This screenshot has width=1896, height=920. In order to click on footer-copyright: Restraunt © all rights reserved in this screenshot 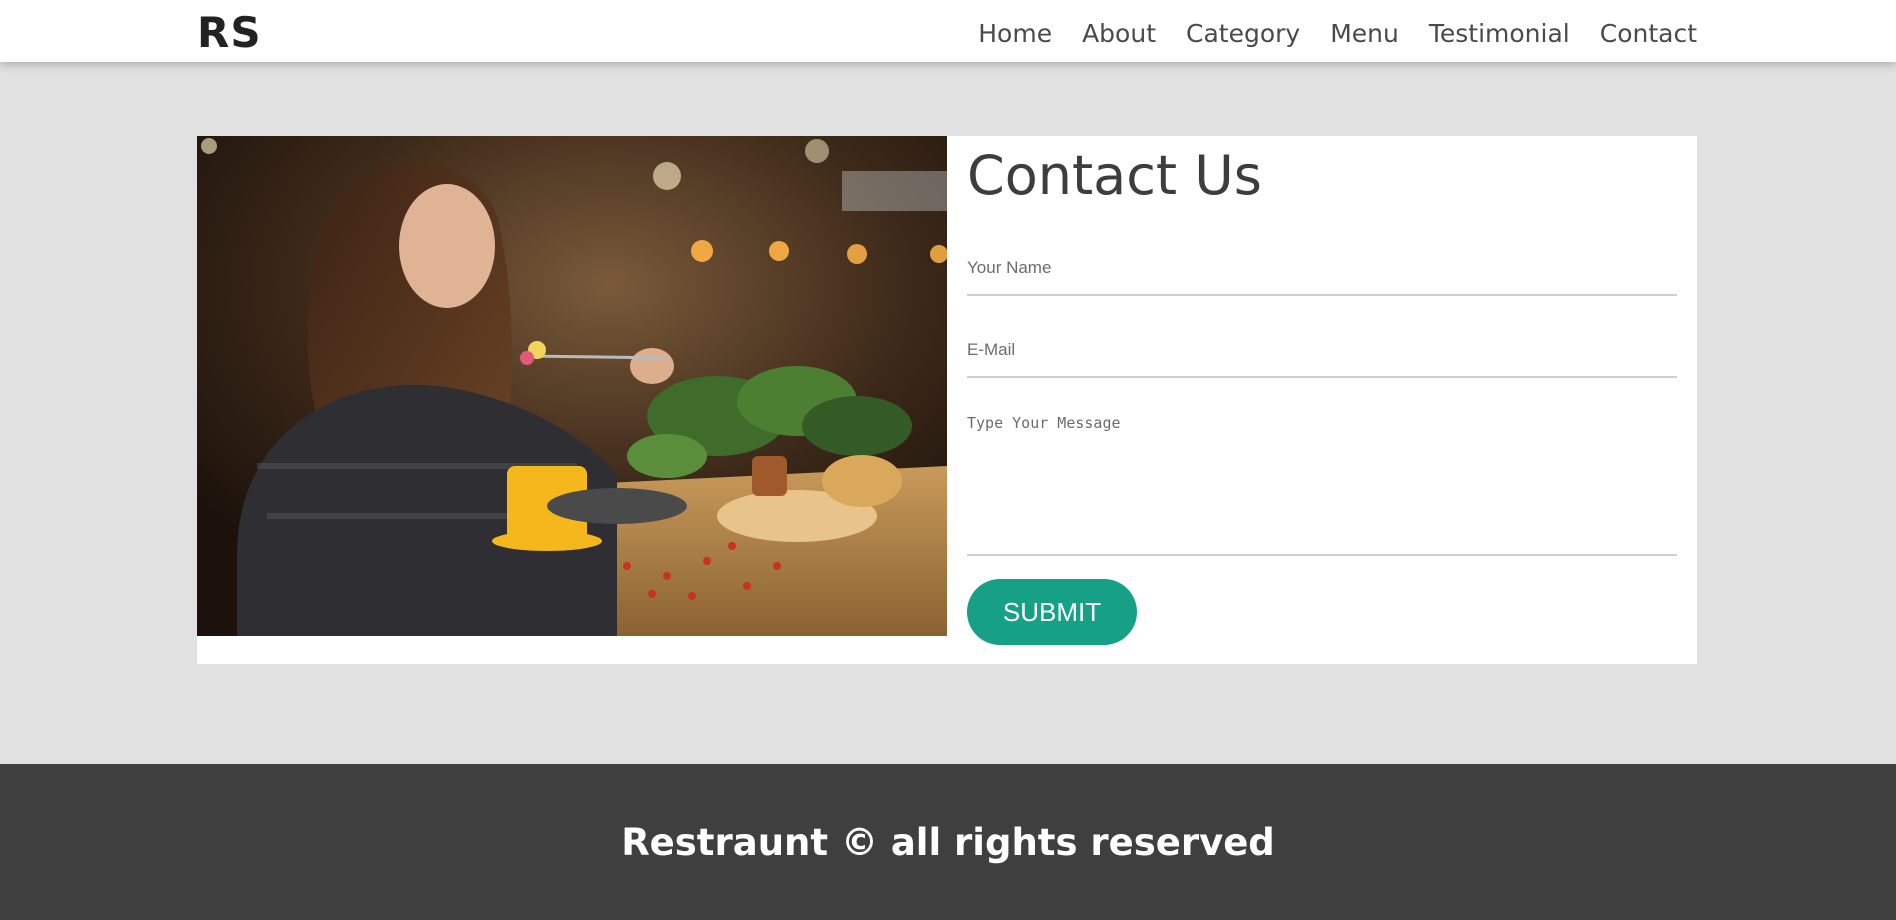, I will do `click(948, 842)`.